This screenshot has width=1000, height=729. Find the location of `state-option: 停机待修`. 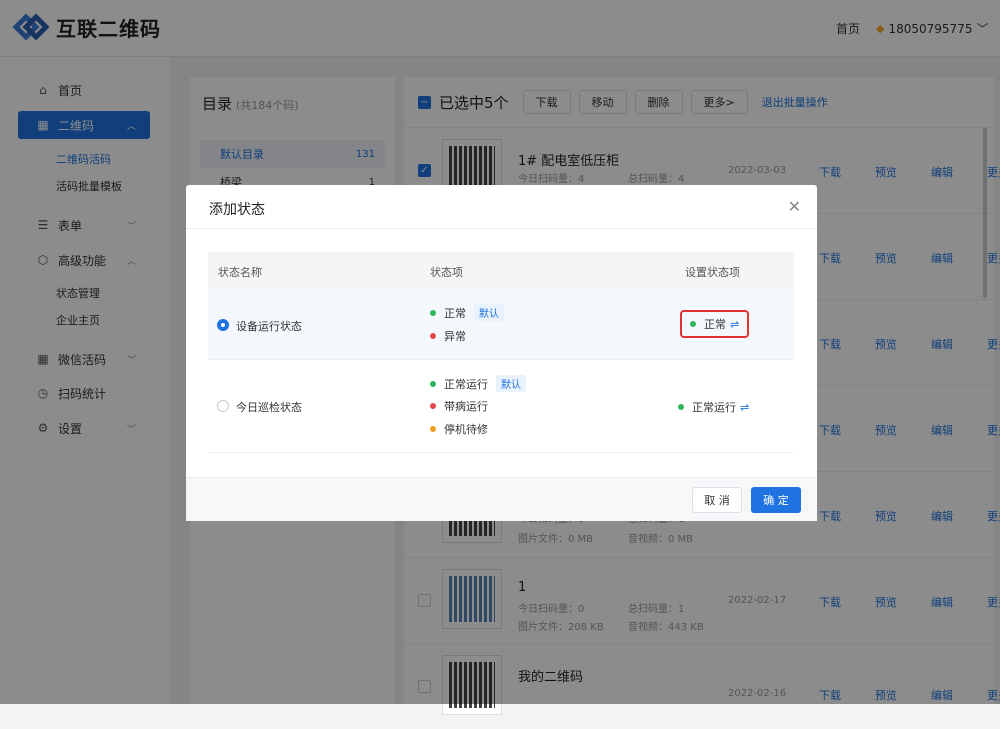

state-option: 停机待修 is located at coordinates (459, 429).